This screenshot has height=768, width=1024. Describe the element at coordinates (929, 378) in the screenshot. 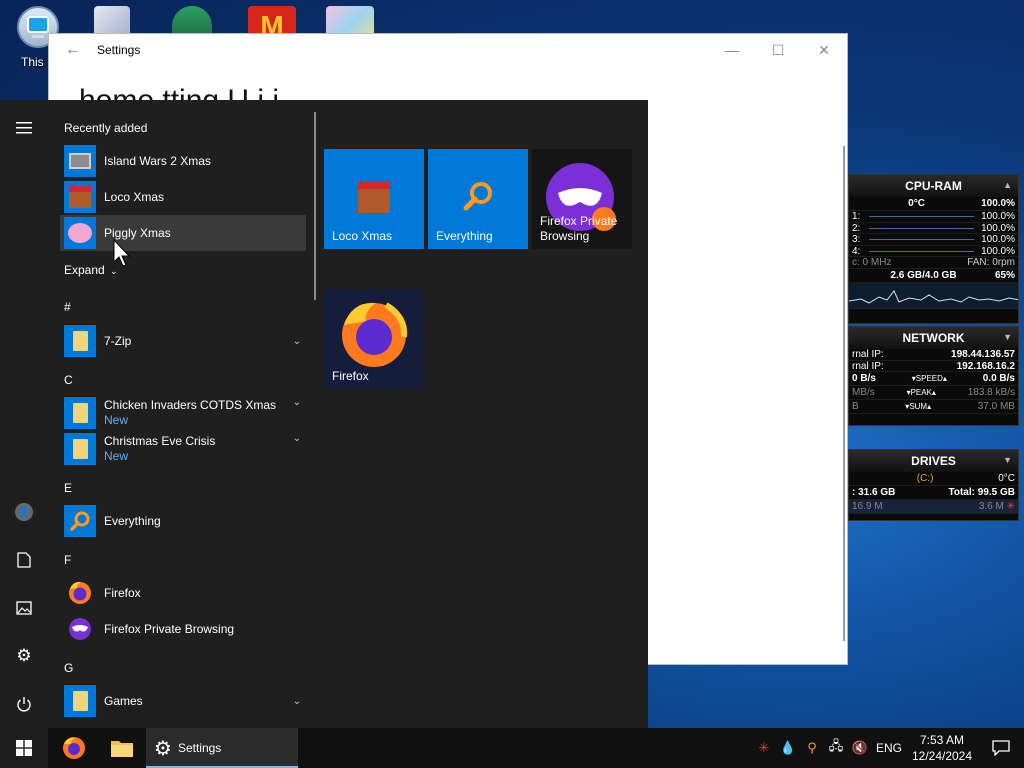

I see `speed-label: SPEED` at that location.